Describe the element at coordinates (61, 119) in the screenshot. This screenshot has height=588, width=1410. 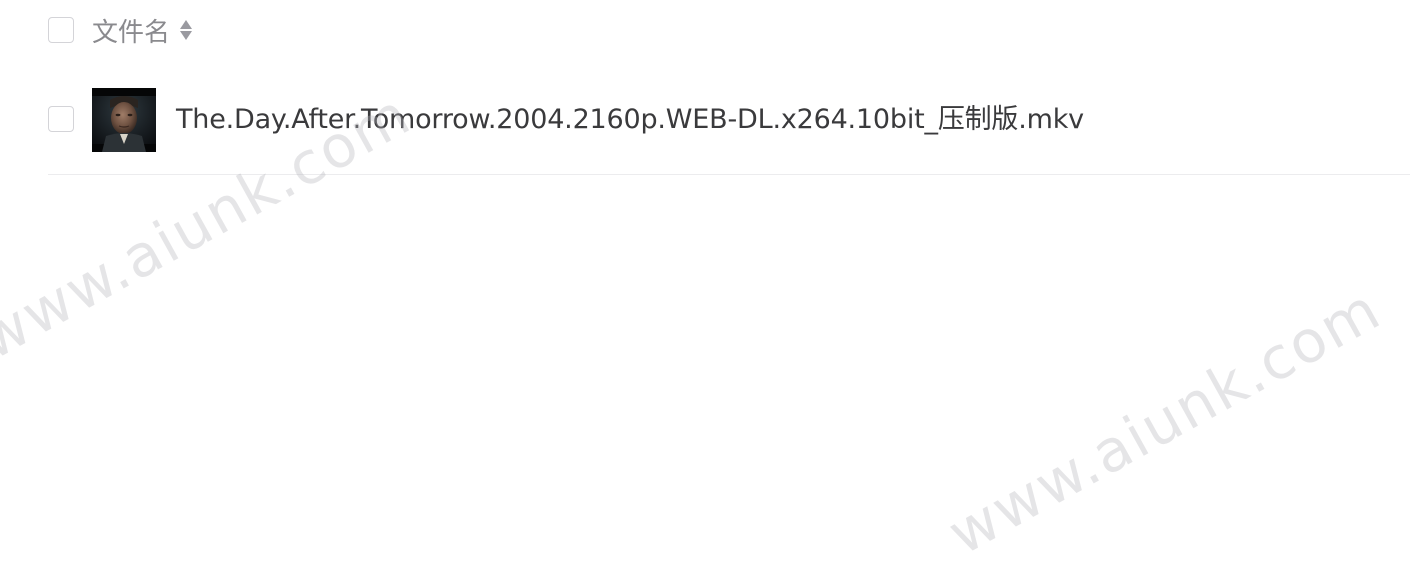
I see `file-select-checkbox` at that location.